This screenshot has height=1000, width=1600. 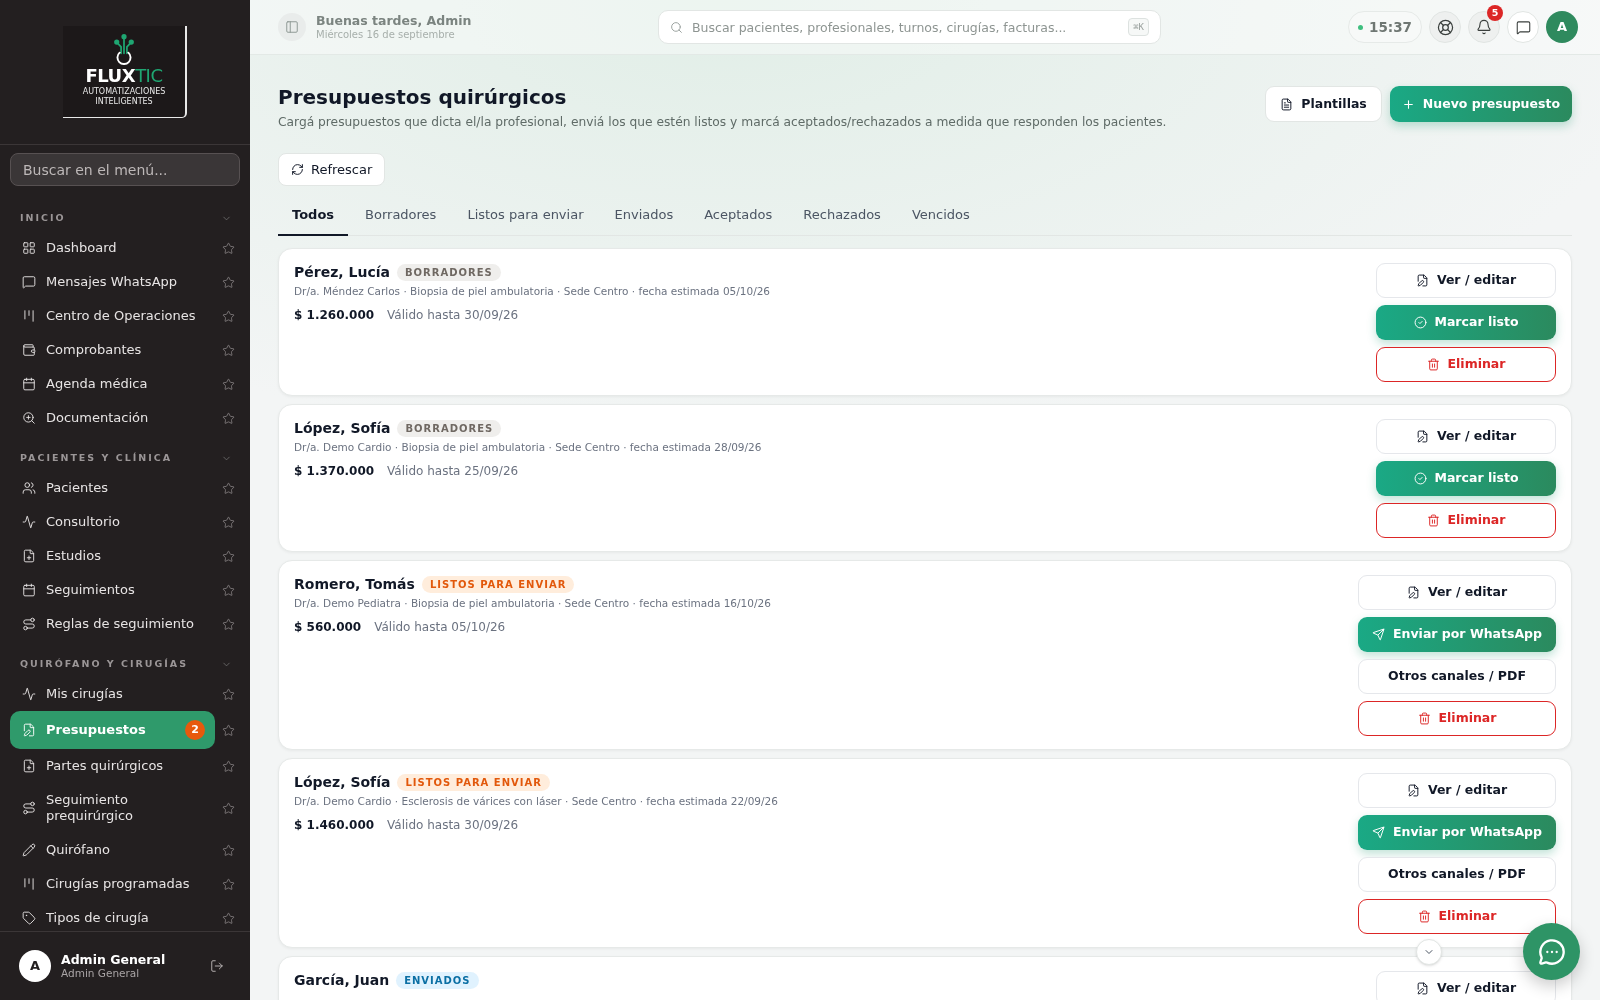 What do you see at coordinates (313, 216) in the screenshot?
I see `filter-tab: Todos` at bounding box center [313, 216].